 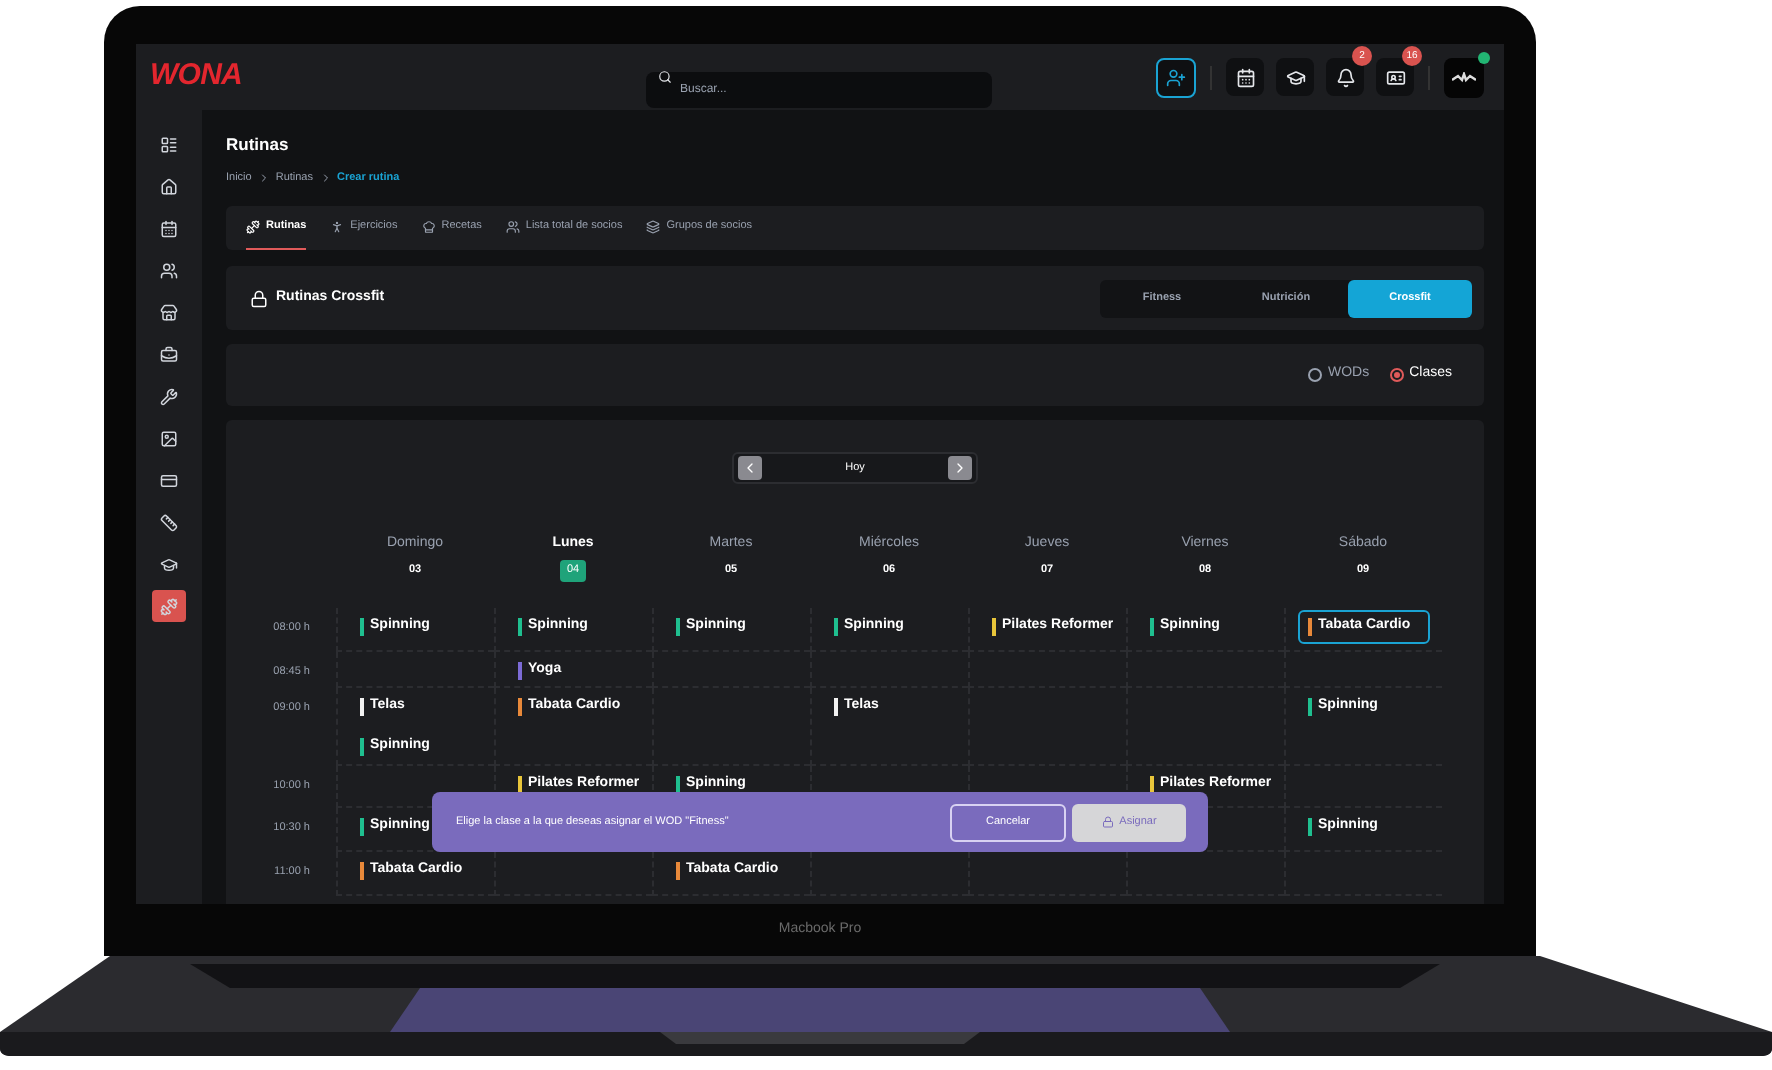 What do you see at coordinates (197, 76) in the screenshot?
I see `logo: WONA` at bounding box center [197, 76].